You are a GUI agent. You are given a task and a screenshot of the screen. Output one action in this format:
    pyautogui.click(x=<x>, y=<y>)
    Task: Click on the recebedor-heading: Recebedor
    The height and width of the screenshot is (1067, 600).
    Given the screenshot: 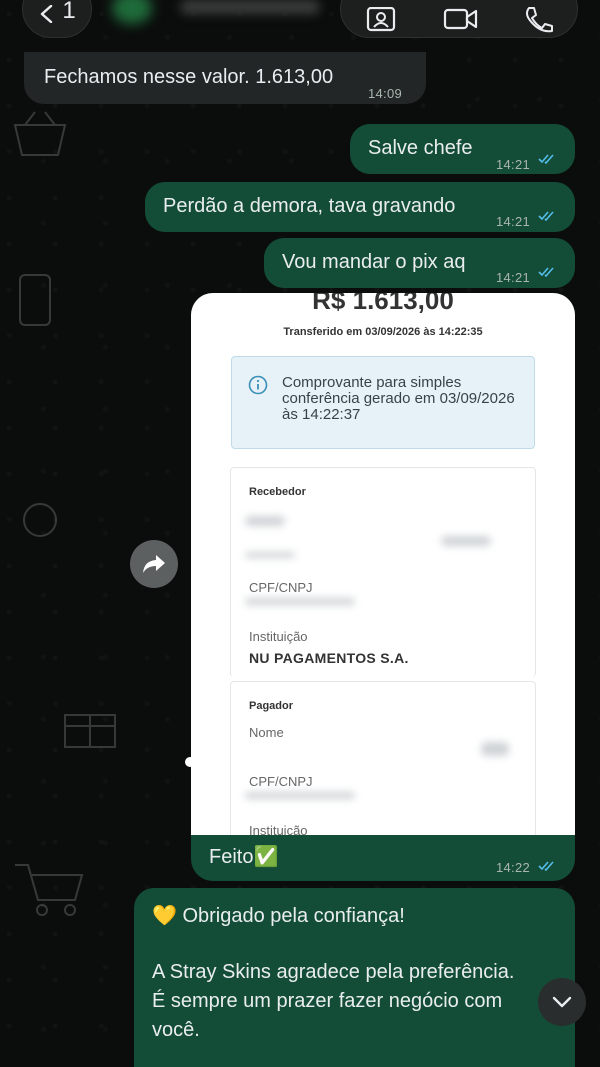 What is the action you would take?
    pyautogui.click(x=277, y=492)
    